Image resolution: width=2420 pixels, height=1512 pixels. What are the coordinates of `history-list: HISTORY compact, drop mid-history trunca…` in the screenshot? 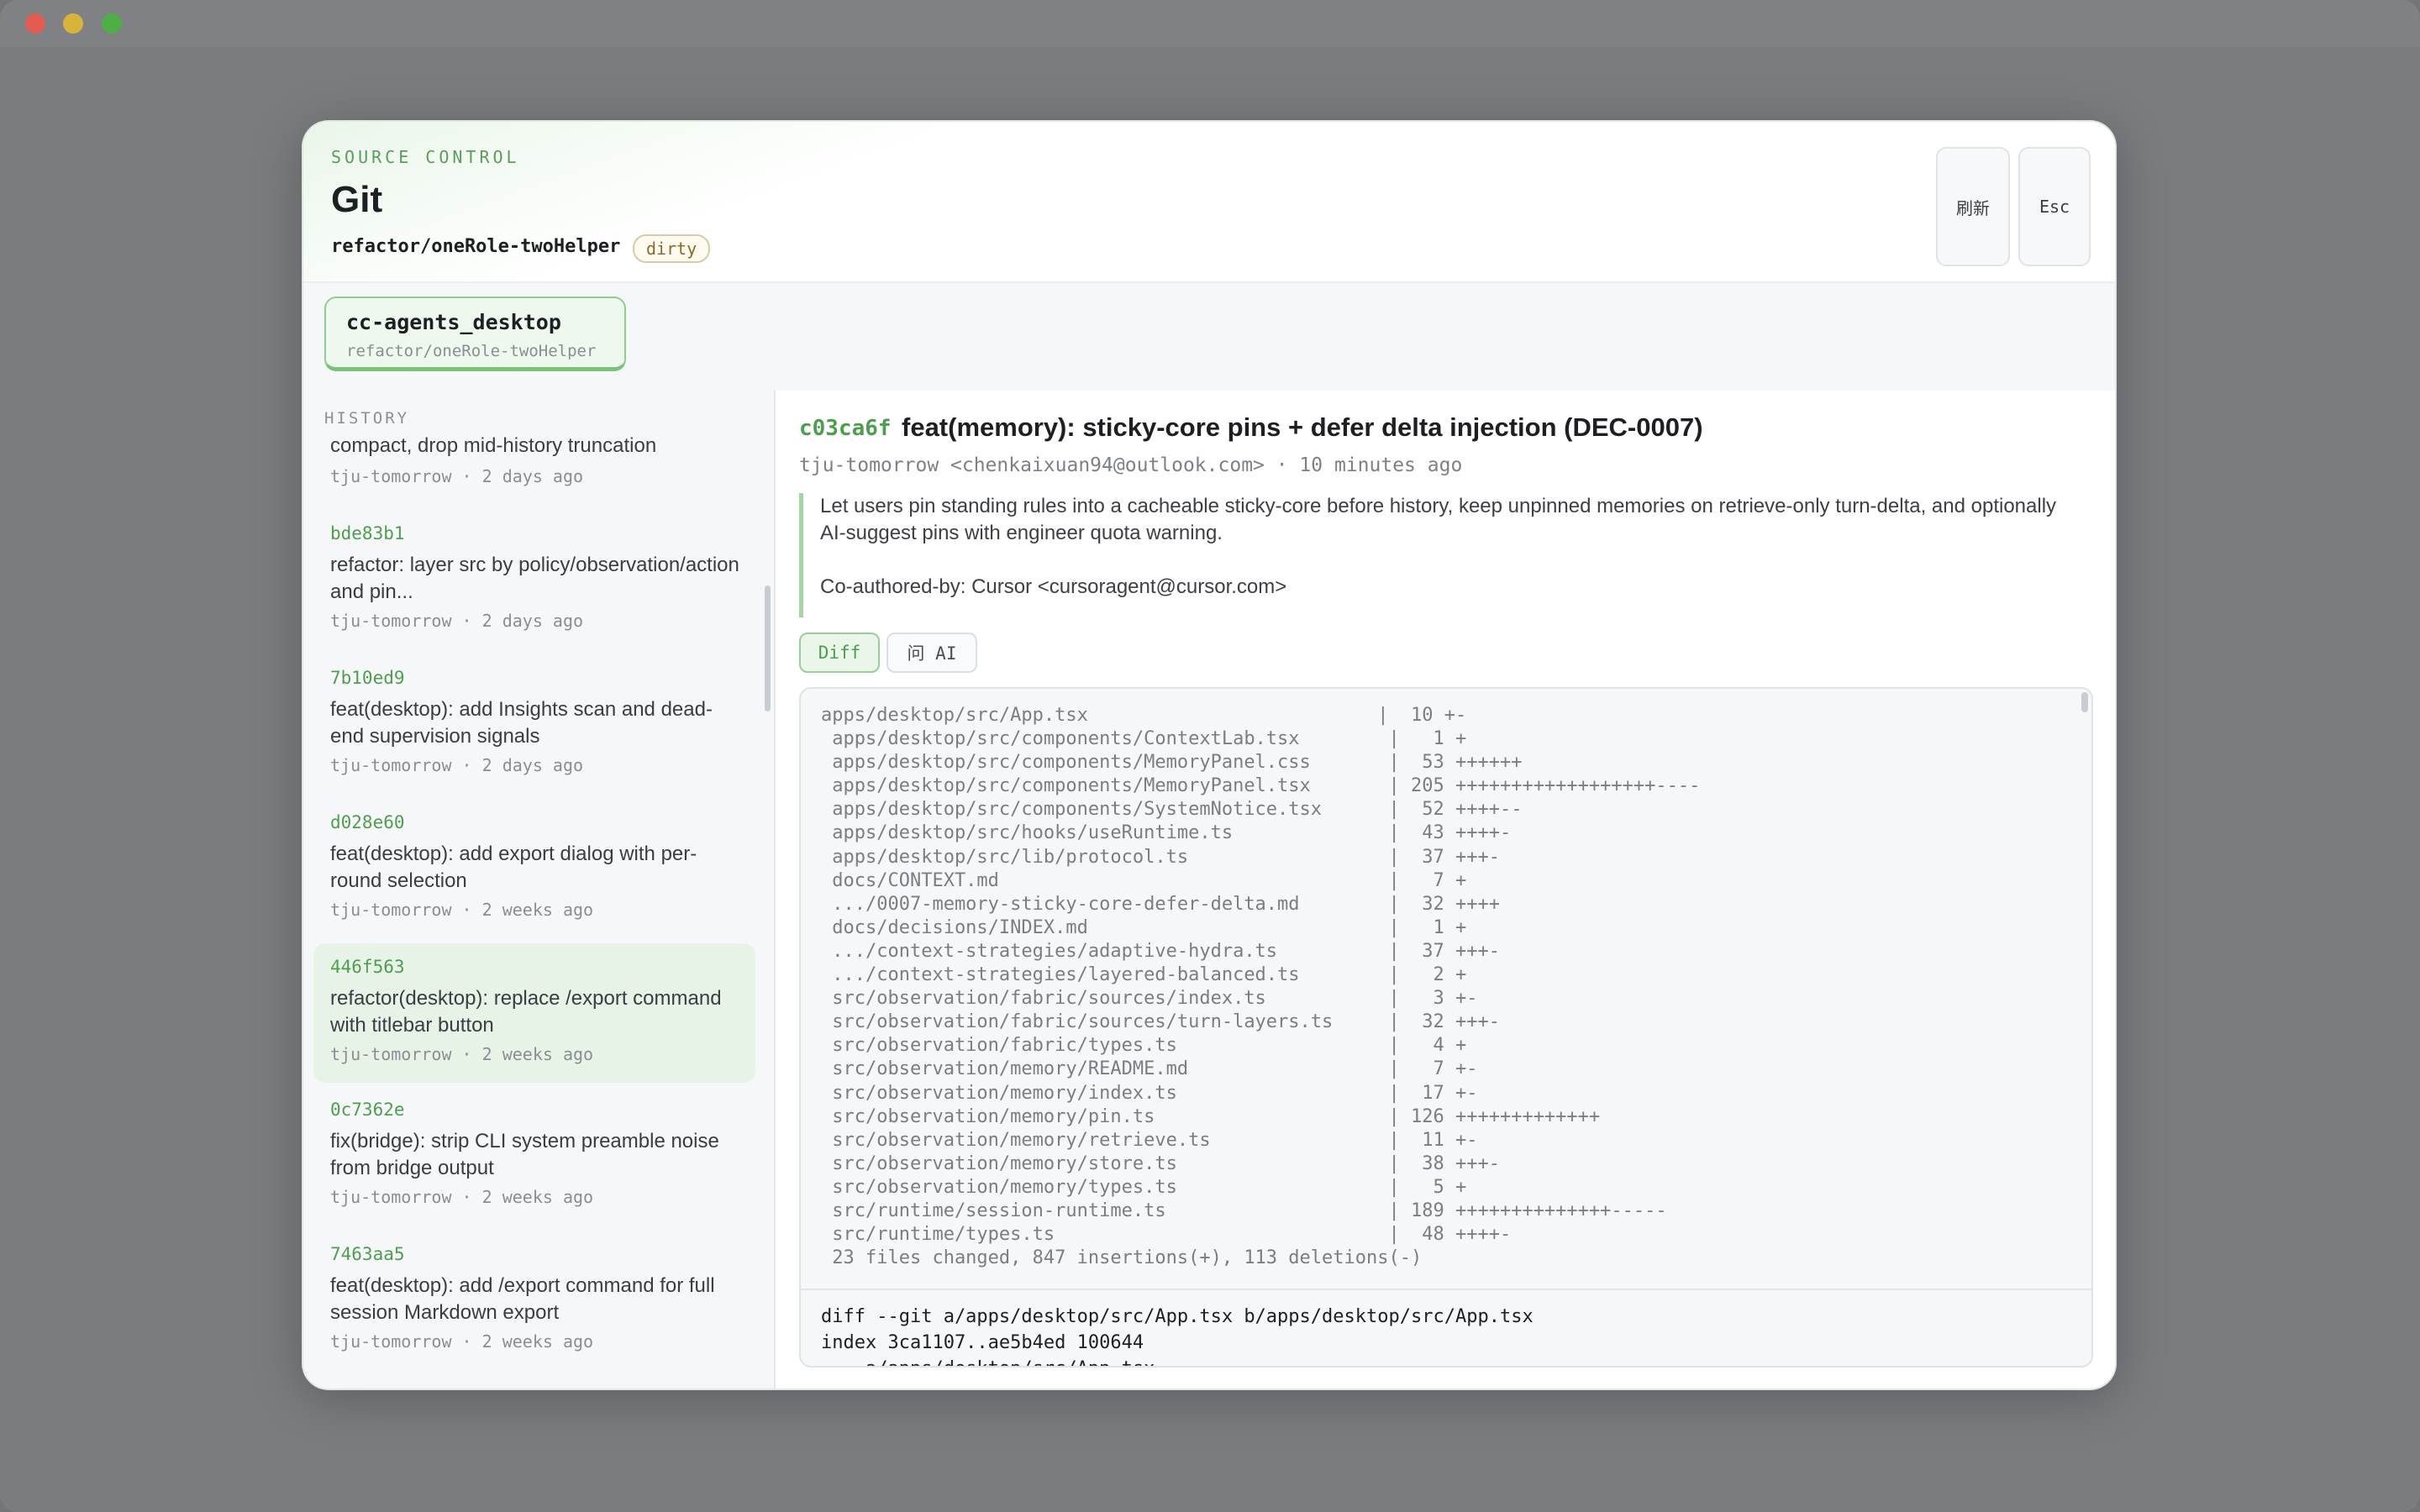 It's located at (539, 890).